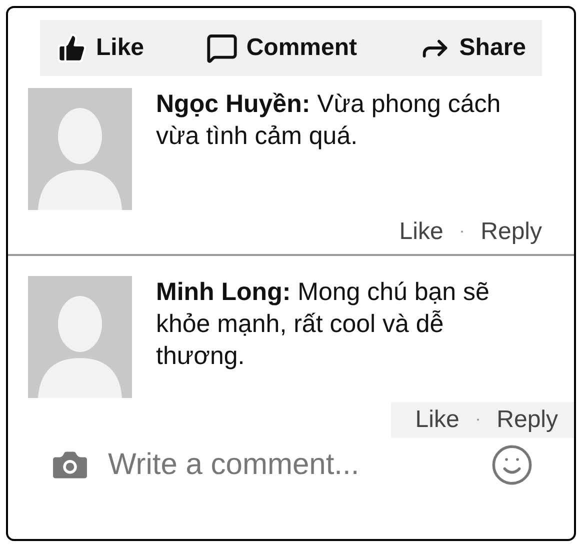  What do you see at coordinates (222, 48) in the screenshot?
I see `speech-bubble-icon` at bounding box center [222, 48].